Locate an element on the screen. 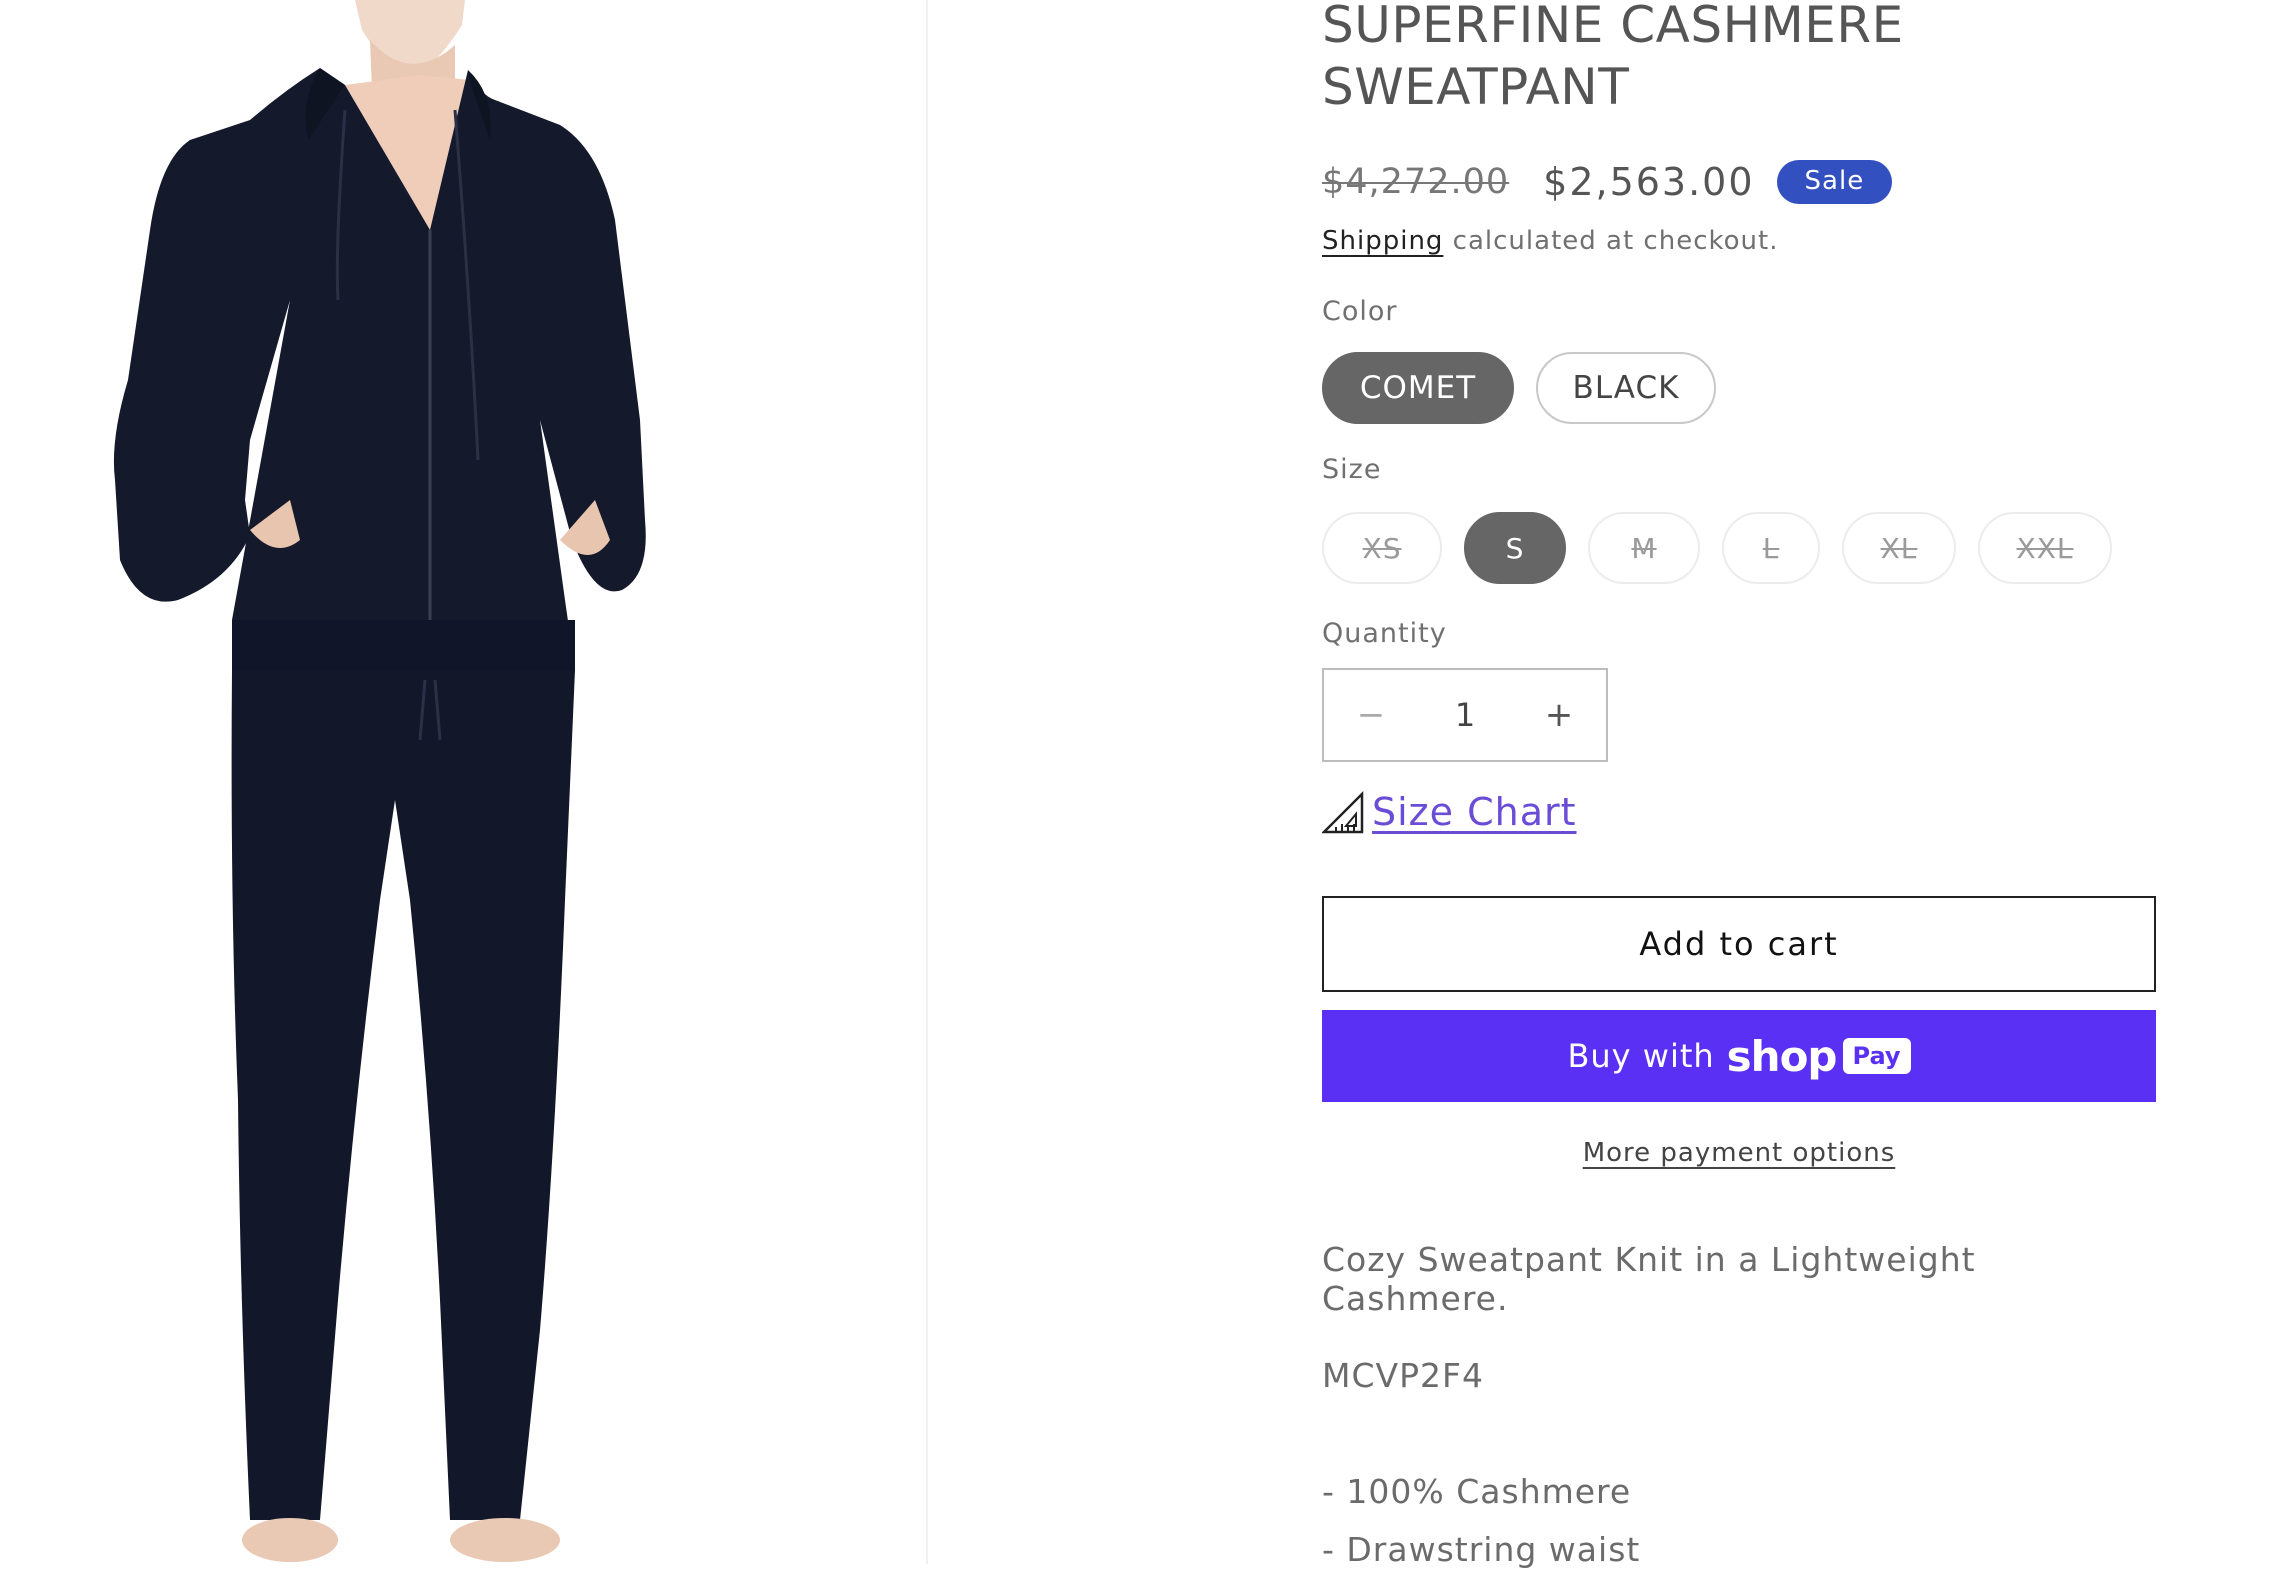 The image size is (2294, 1569). product-sku: MCVP2F4 is located at coordinates (1403, 1375).